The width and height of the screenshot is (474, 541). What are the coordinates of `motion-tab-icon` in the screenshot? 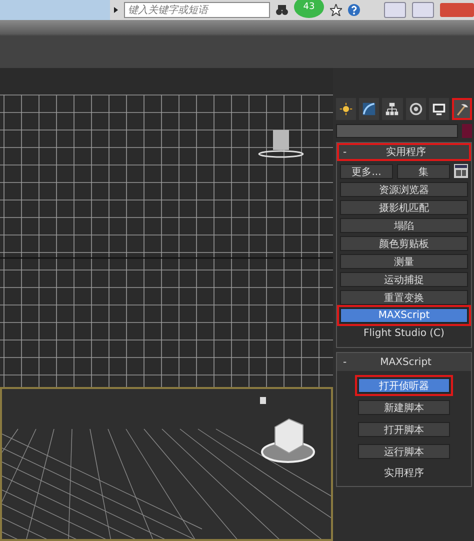 It's located at (415, 109).